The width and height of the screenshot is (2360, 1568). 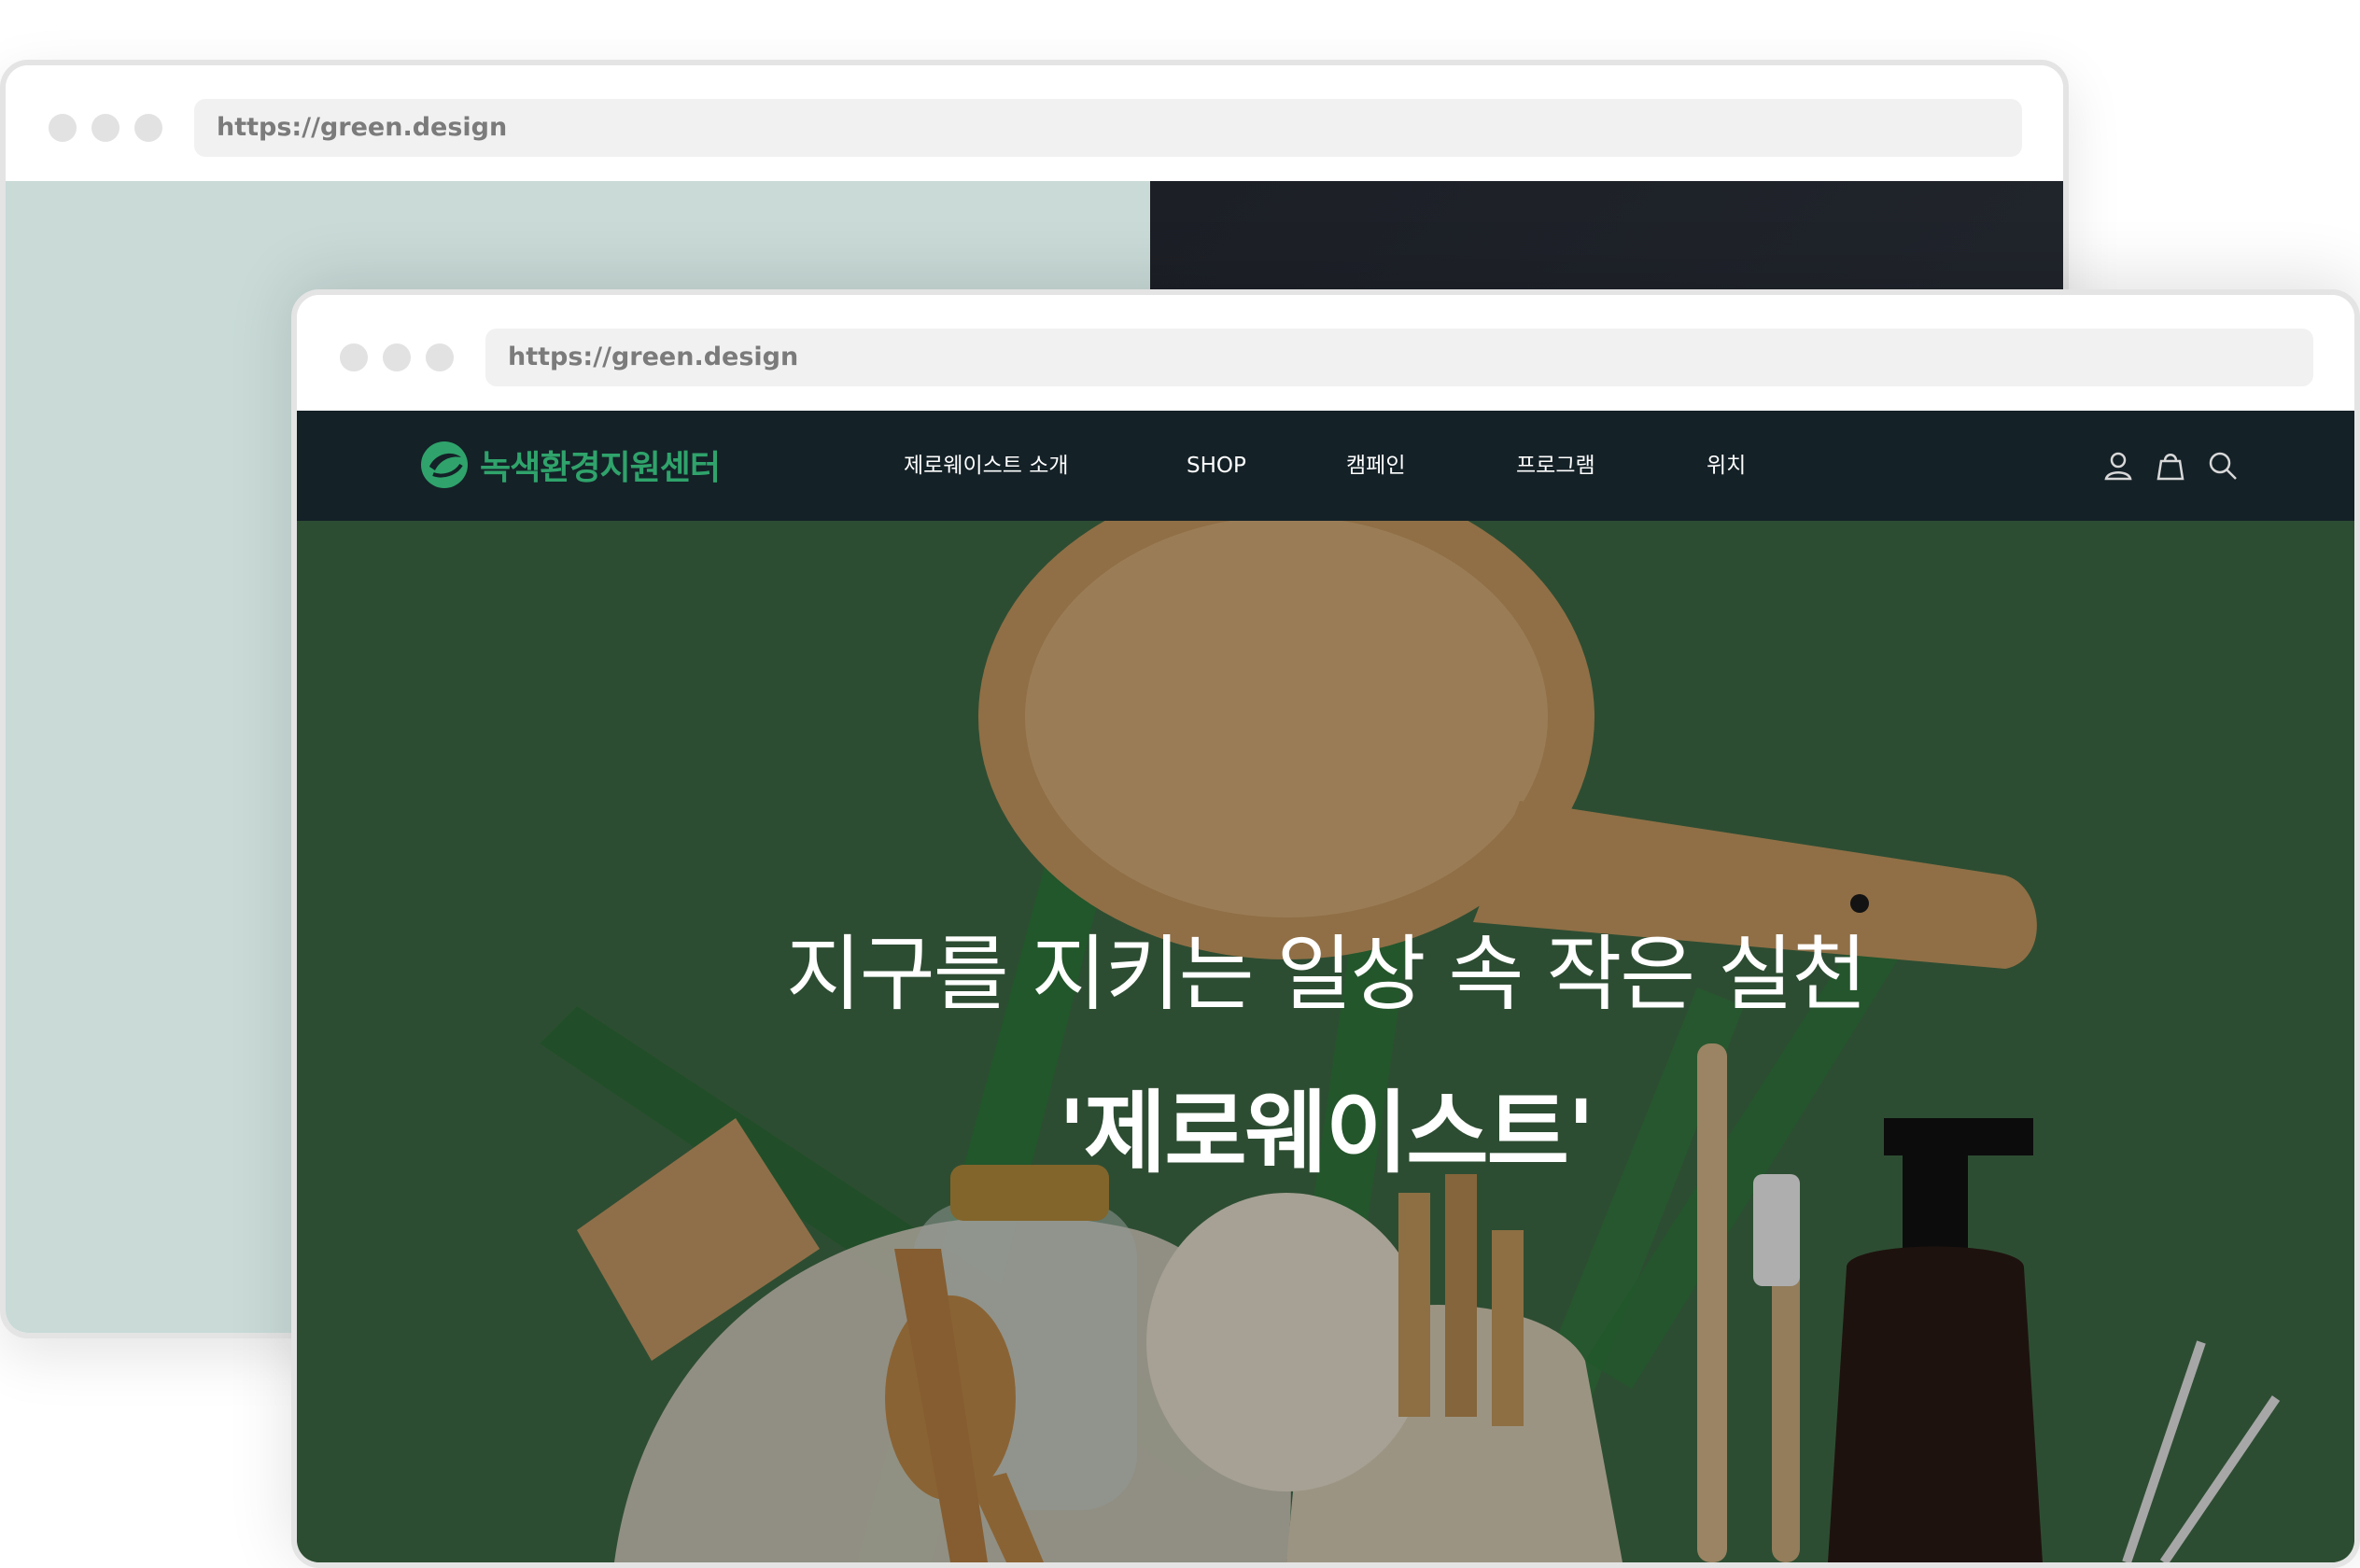 I want to click on site-logo: 녹색환경지원센터, so click(x=569, y=465).